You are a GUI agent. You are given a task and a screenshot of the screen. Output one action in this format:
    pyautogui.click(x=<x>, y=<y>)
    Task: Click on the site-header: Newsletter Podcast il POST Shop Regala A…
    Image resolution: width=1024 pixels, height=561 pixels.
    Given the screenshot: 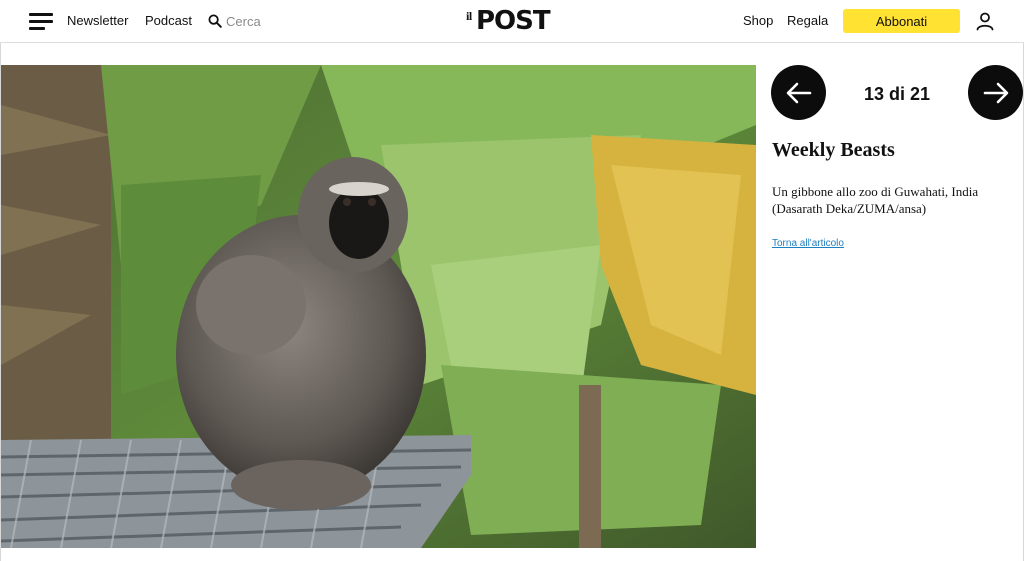 What is the action you would take?
    pyautogui.click(x=512, y=21)
    